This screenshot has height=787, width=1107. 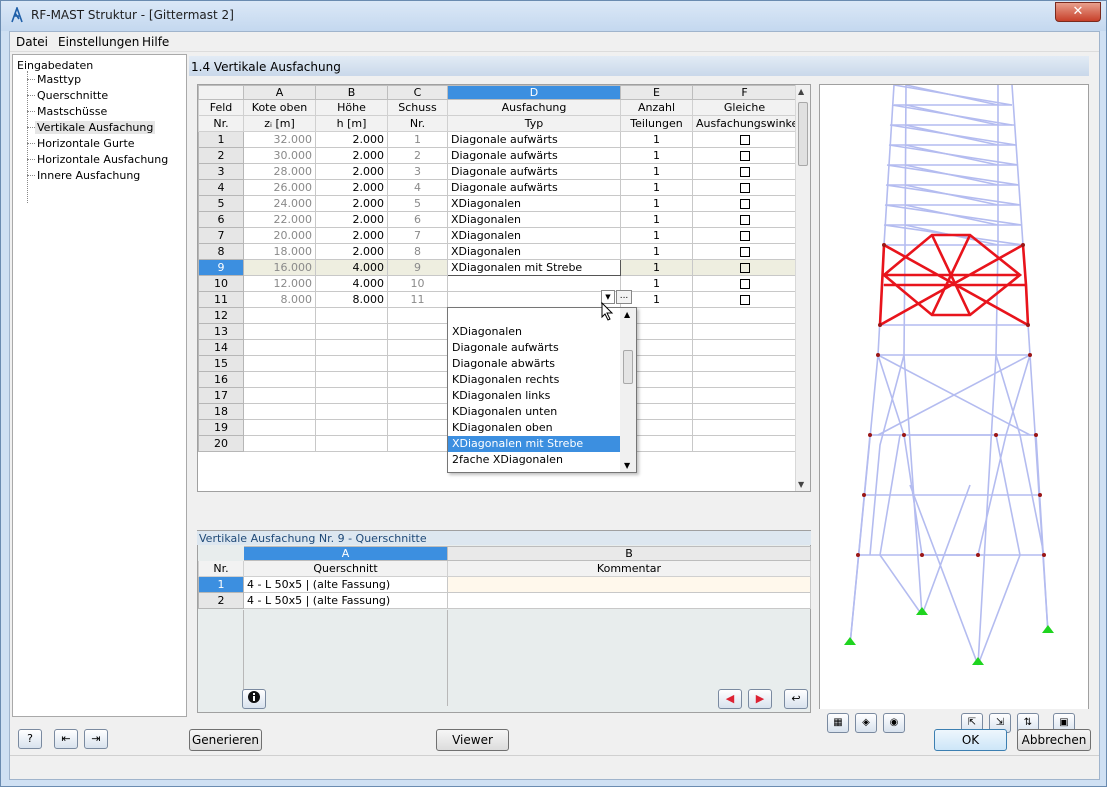 I want to click on tree-item-masttyp: Masttyp, so click(x=59, y=79).